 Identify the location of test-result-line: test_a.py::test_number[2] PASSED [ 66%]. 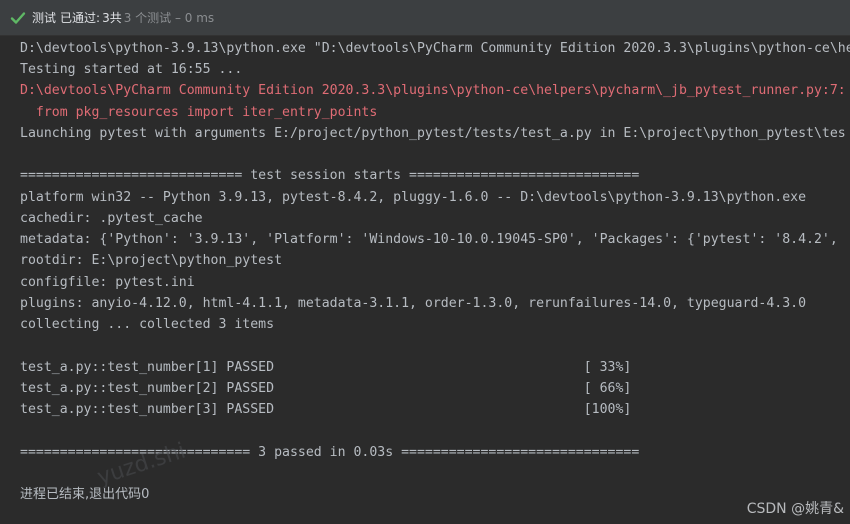
(326, 388).